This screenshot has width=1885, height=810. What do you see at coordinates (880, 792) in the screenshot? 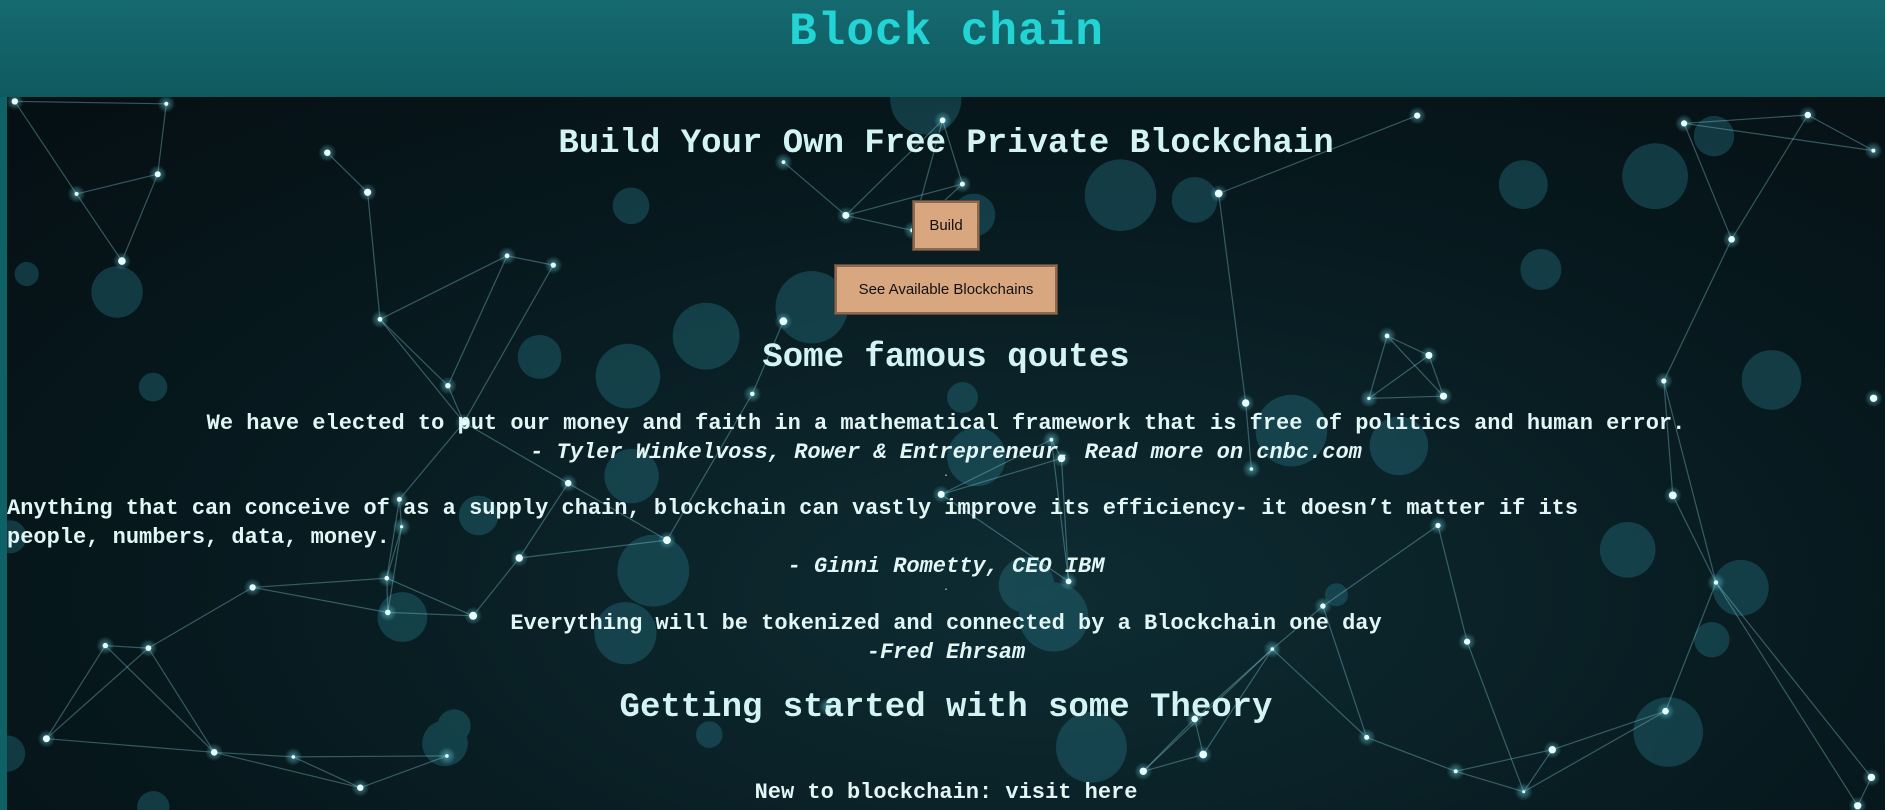
I see `new-to-blockchain-label: New to blockchain:` at bounding box center [880, 792].